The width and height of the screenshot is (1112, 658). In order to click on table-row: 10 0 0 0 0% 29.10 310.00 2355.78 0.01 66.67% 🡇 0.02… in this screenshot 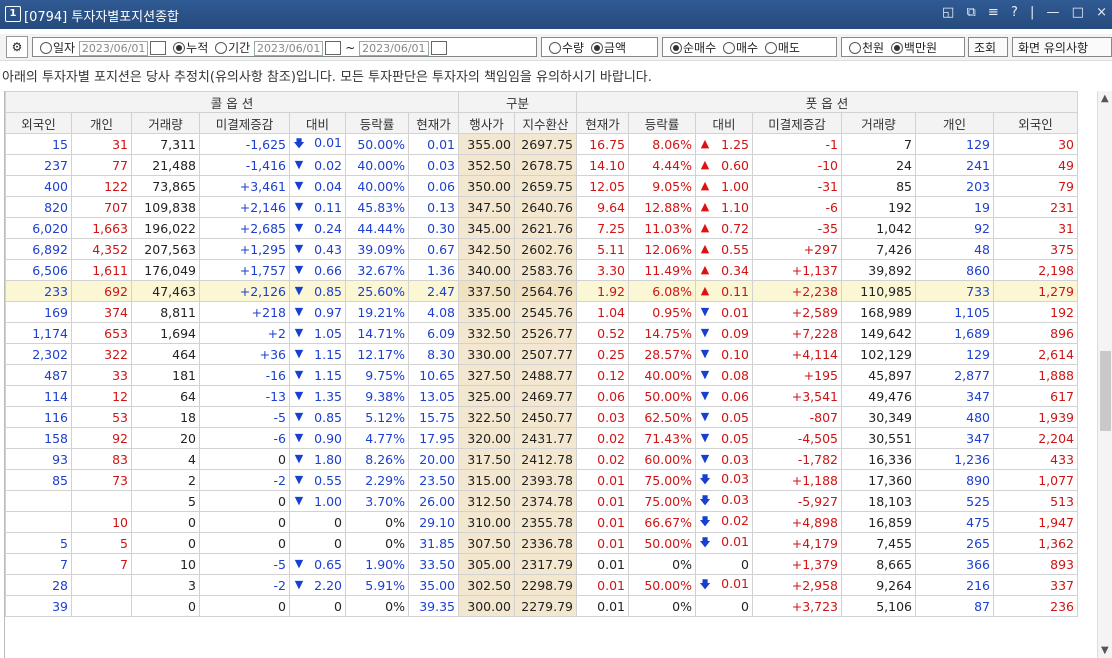, I will do `click(541, 522)`.